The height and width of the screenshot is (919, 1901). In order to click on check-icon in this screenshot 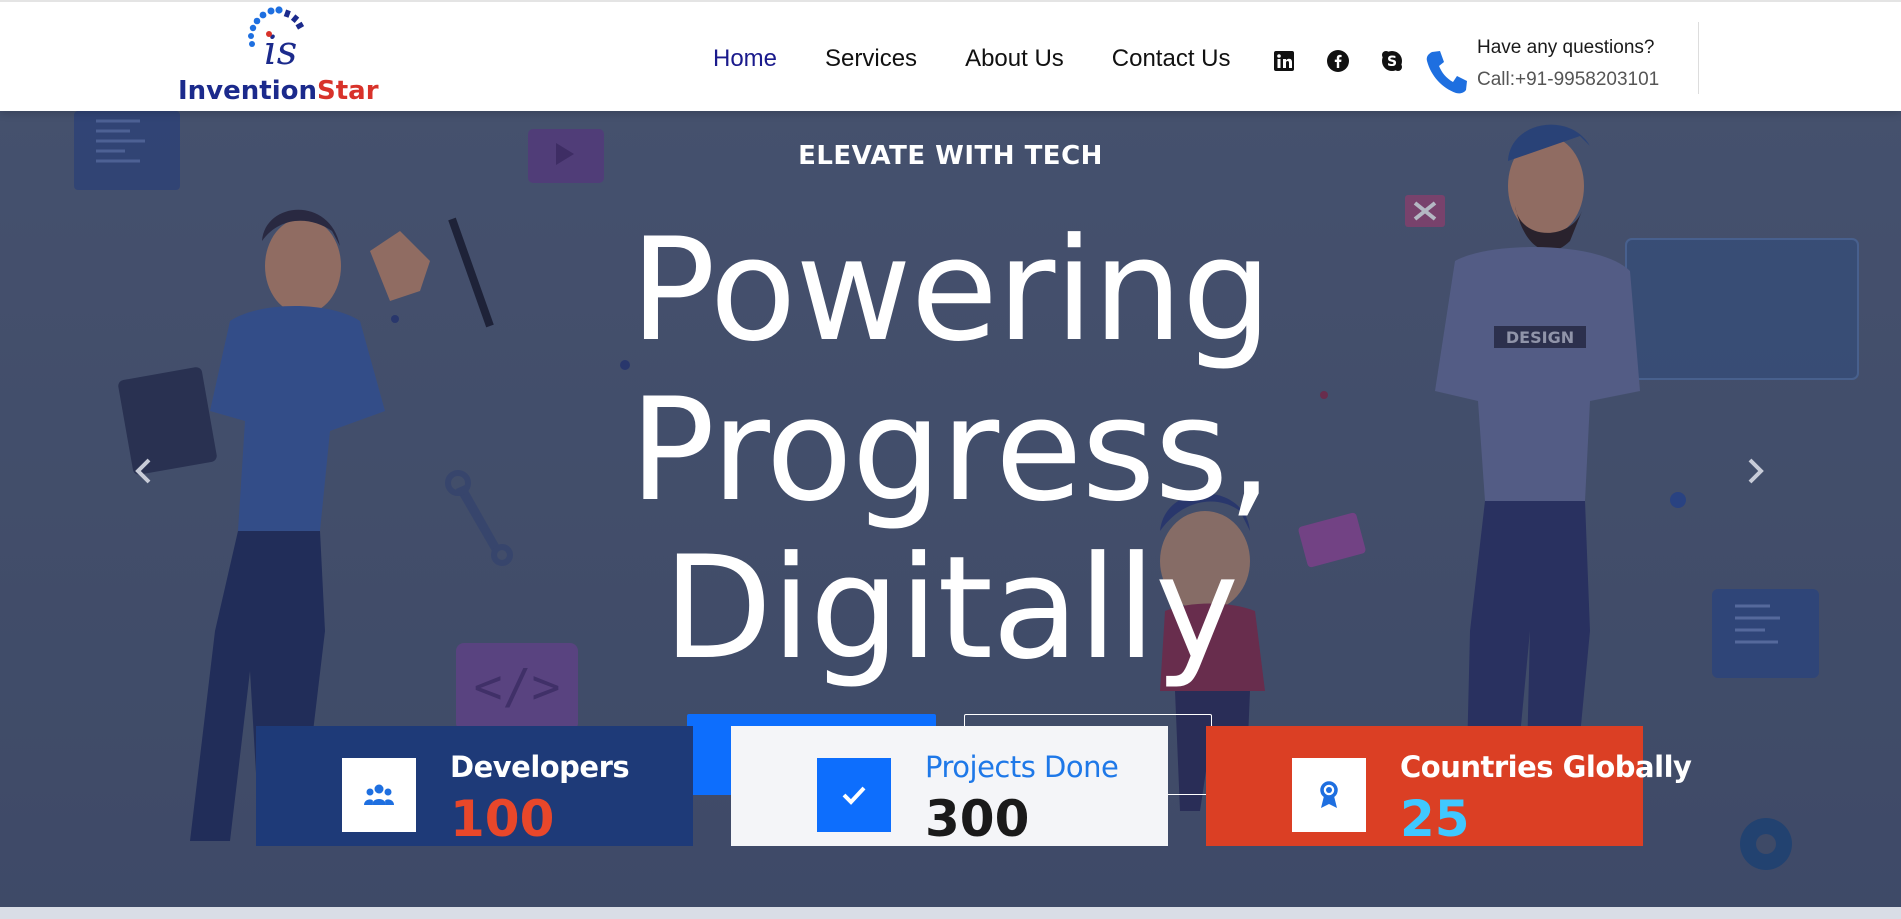, I will do `click(854, 795)`.